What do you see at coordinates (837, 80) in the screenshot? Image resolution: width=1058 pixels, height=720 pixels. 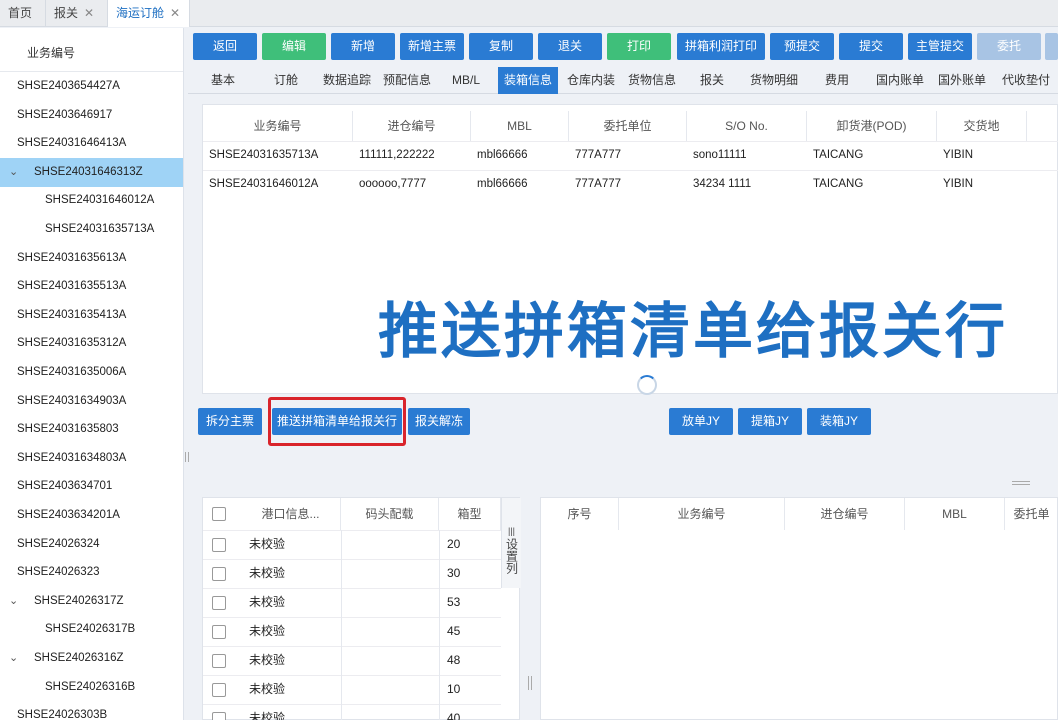 I see `detail-tab: 费用` at bounding box center [837, 80].